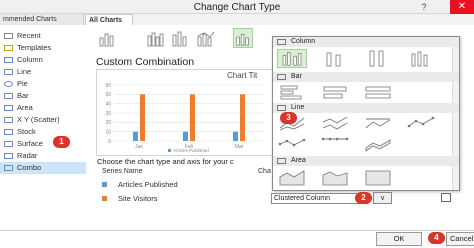  What do you see at coordinates (169, 150) in the screenshot?
I see `legend-swatch` at bounding box center [169, 150].